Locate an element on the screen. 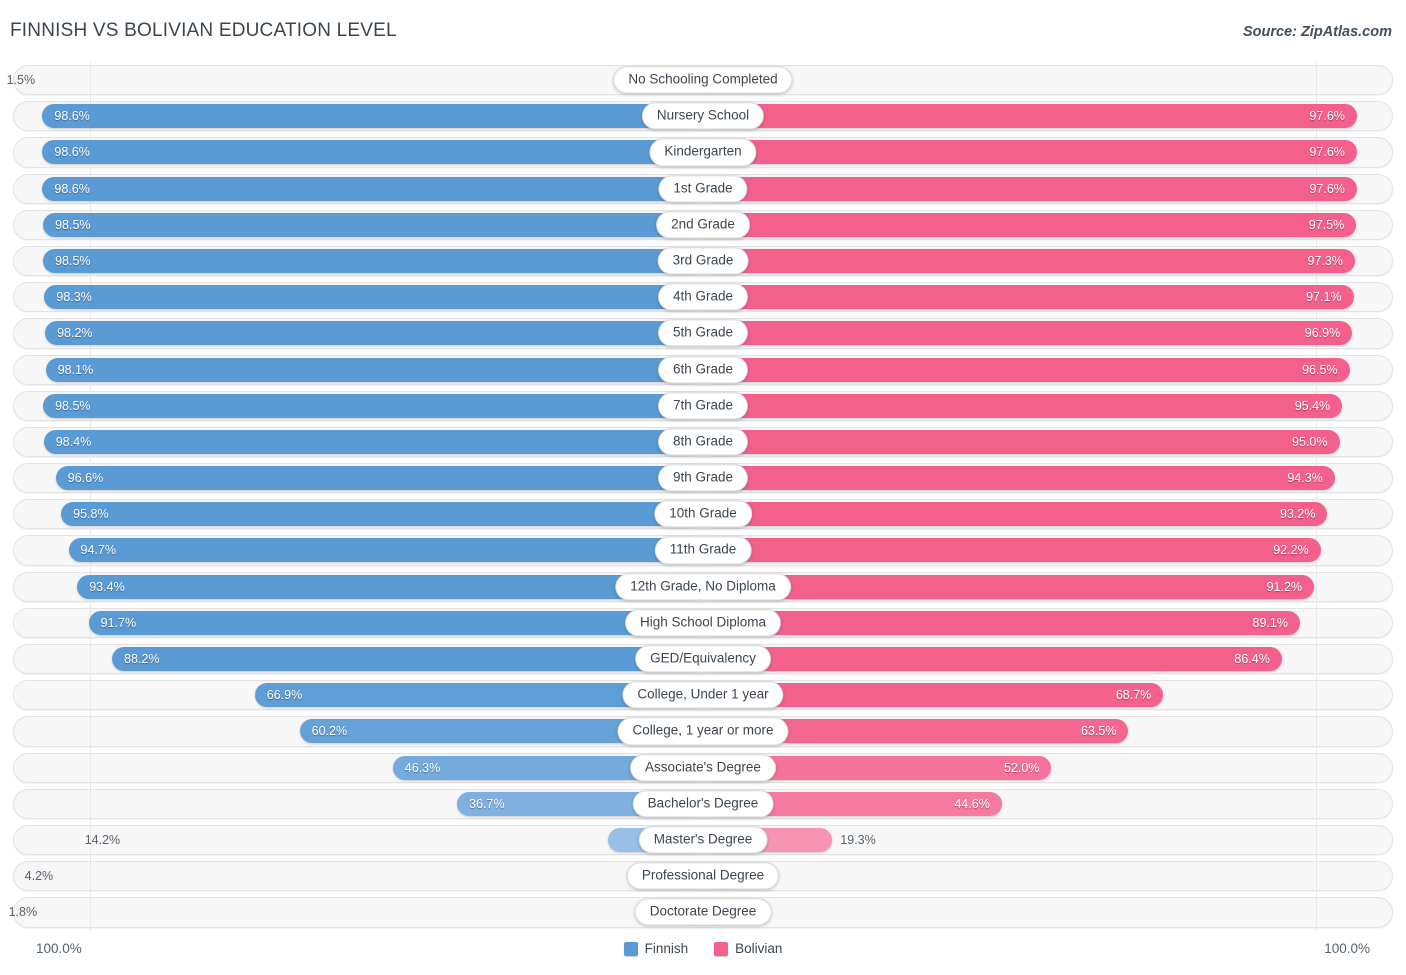 This screenshot has width=1406, height=975. finnish-half: 60.2% is located at coordinates (368, 731).